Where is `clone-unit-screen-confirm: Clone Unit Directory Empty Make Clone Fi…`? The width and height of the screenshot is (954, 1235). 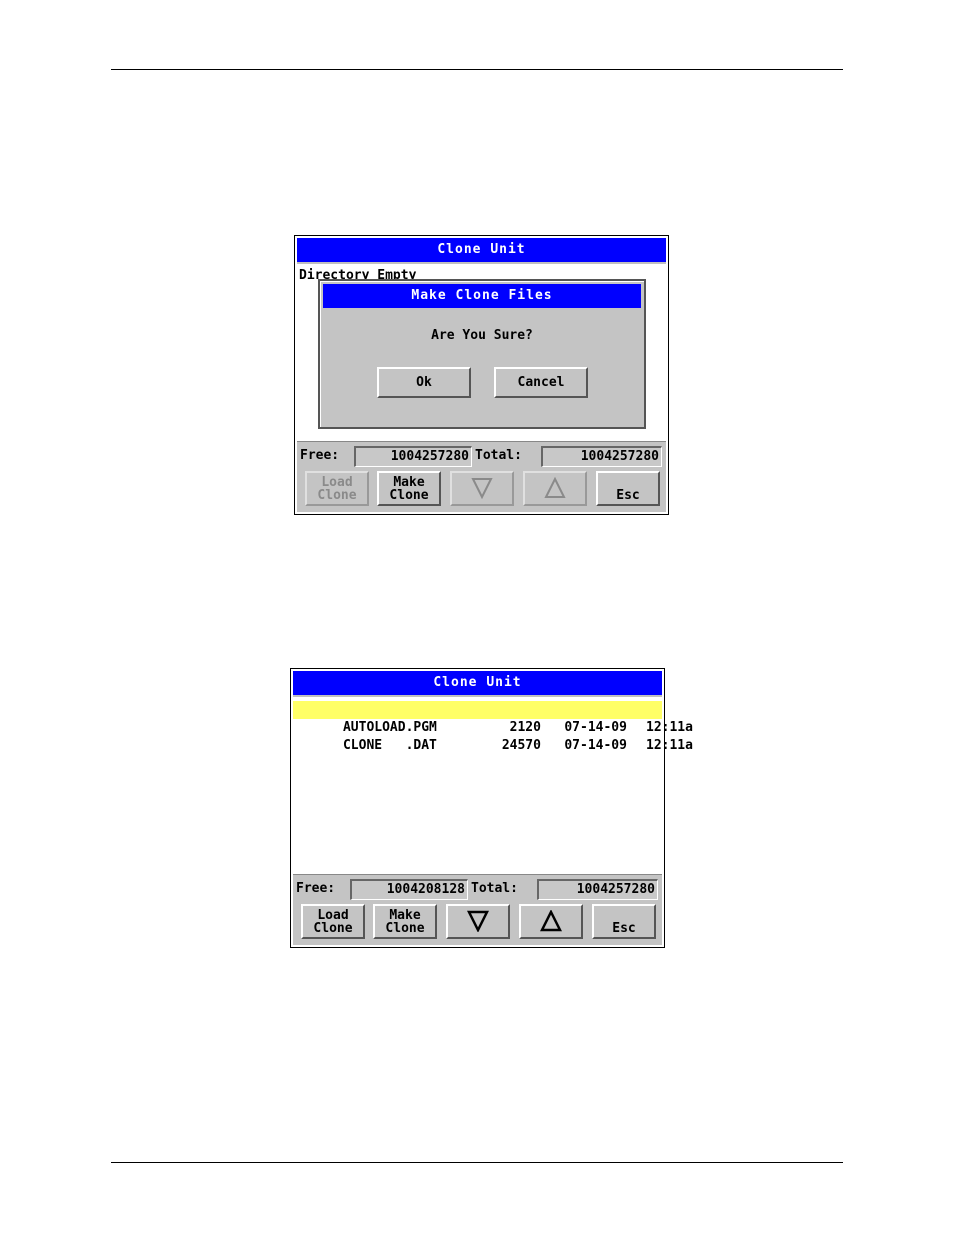 clone-unit-screen-confirm: Clone Unit Directory Empty Make Clone Fi… is located at coordinates (481, 375).